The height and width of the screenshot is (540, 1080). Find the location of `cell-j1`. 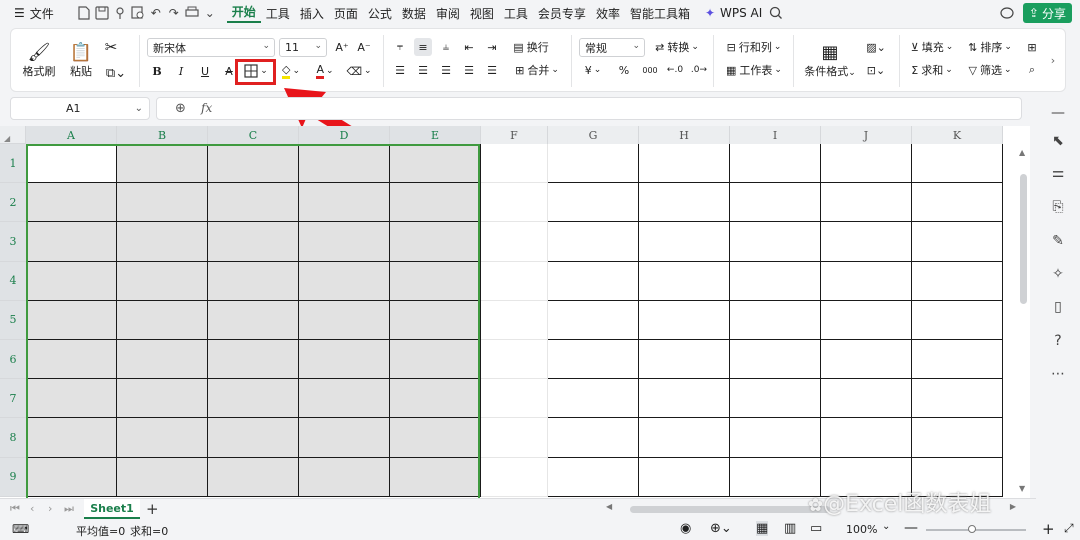

cell-j1 is located at coordinates (866, 164).